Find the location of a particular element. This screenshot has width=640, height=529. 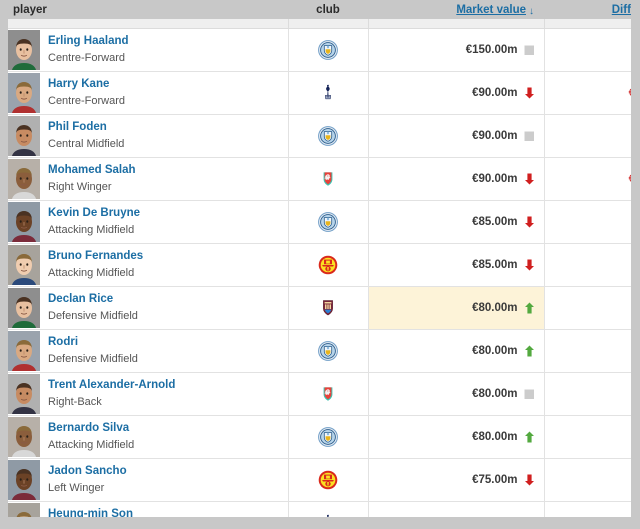

west-ham-crest-icon is located at coordinates (328, 308).